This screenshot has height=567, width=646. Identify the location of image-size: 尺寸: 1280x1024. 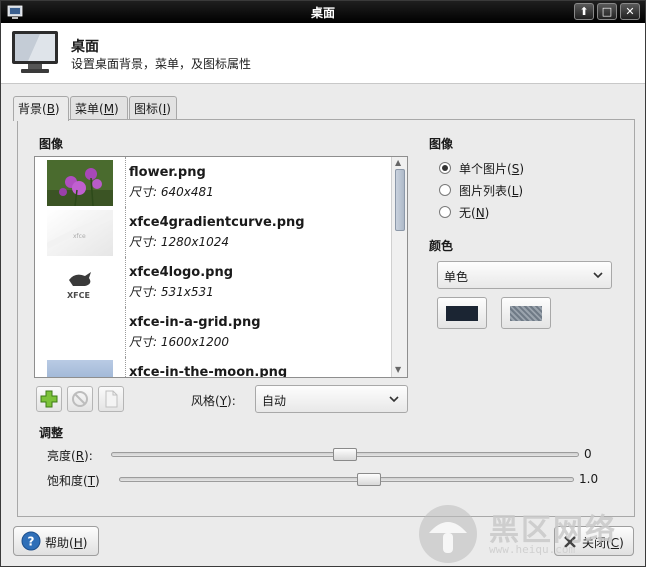
(179, 242).